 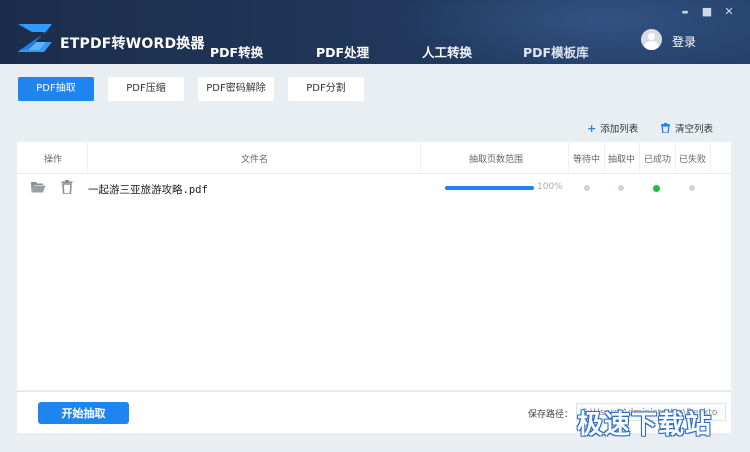 I want to click on header-bar: ETPDF转WORD换器 PDF转换 PDF处理 人工转换 PDF模板库, so click(x=375, y=32).